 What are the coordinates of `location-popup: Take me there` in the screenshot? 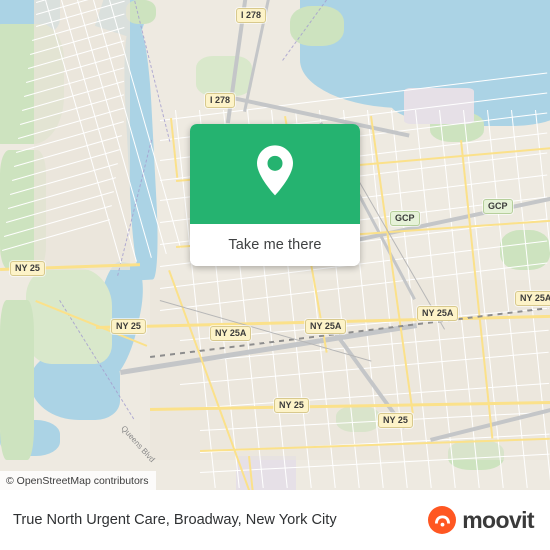 It's located at (275, 195).